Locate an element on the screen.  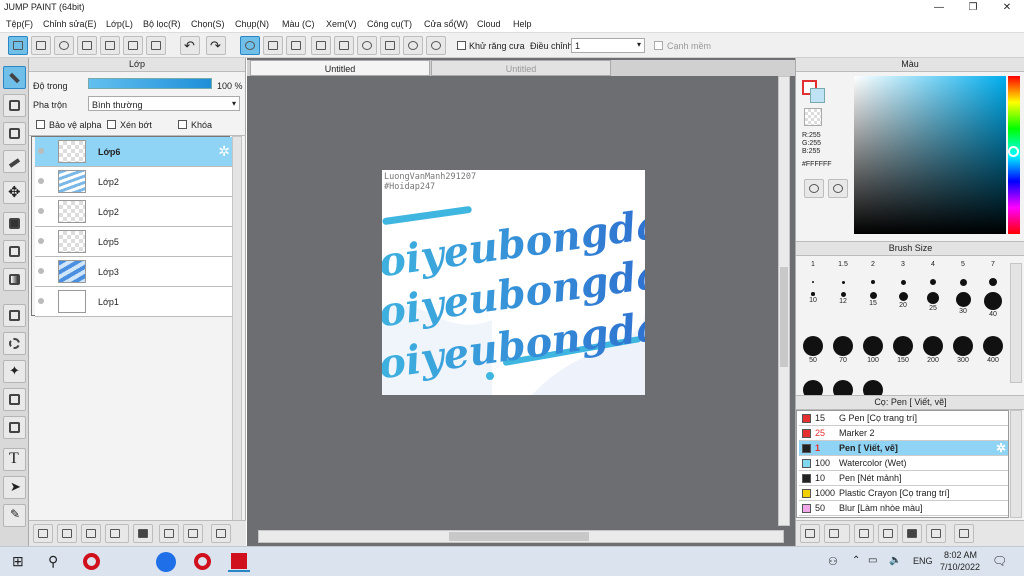
fill-rect-tool-icon is located at coordinates (14, 223).